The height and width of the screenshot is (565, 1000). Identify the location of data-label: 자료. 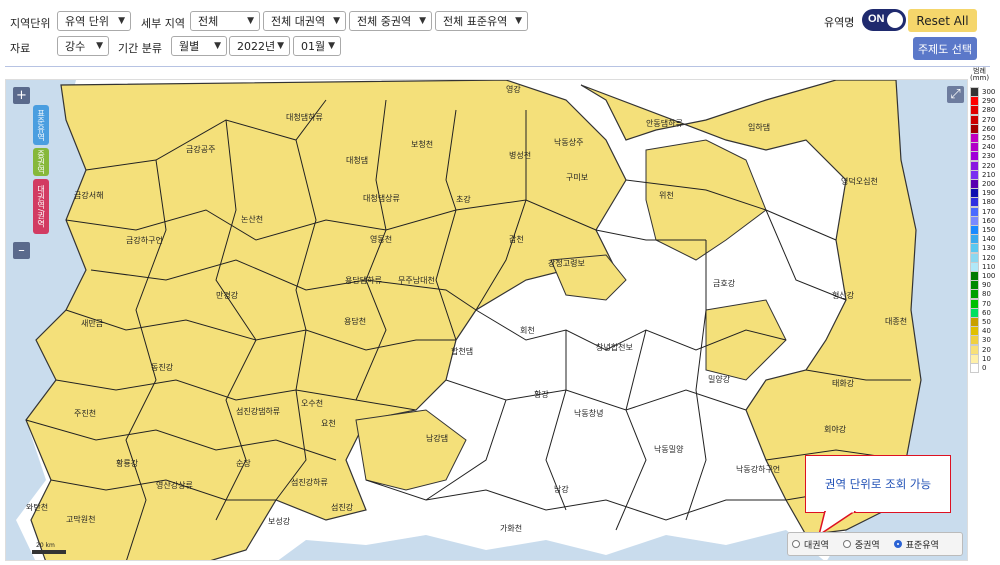
(20, 48).